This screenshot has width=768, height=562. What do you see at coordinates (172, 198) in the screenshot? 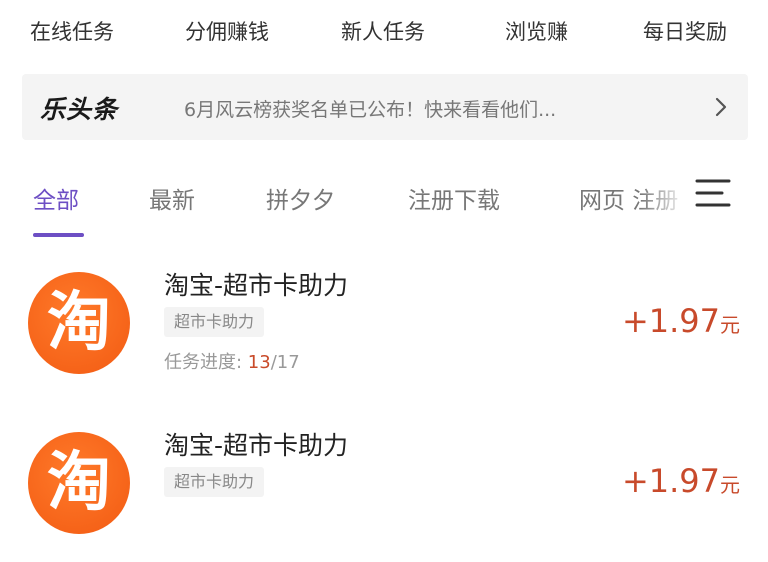
I see `tab-latest: 最新` at bounding box center [172, 198].